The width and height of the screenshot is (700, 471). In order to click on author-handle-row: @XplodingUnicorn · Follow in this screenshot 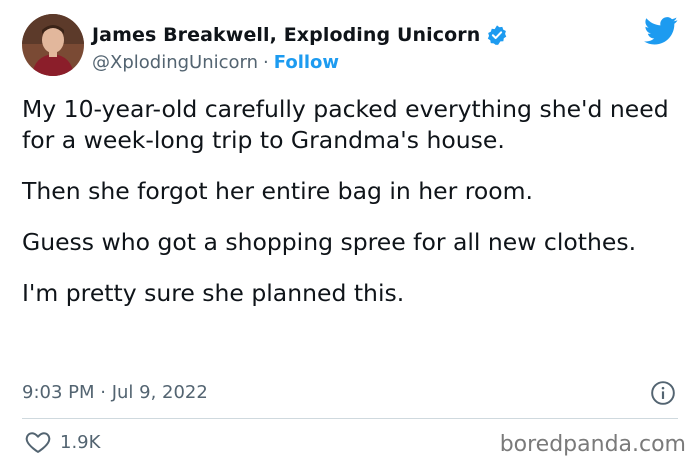, I will do `click(215, 62)`.